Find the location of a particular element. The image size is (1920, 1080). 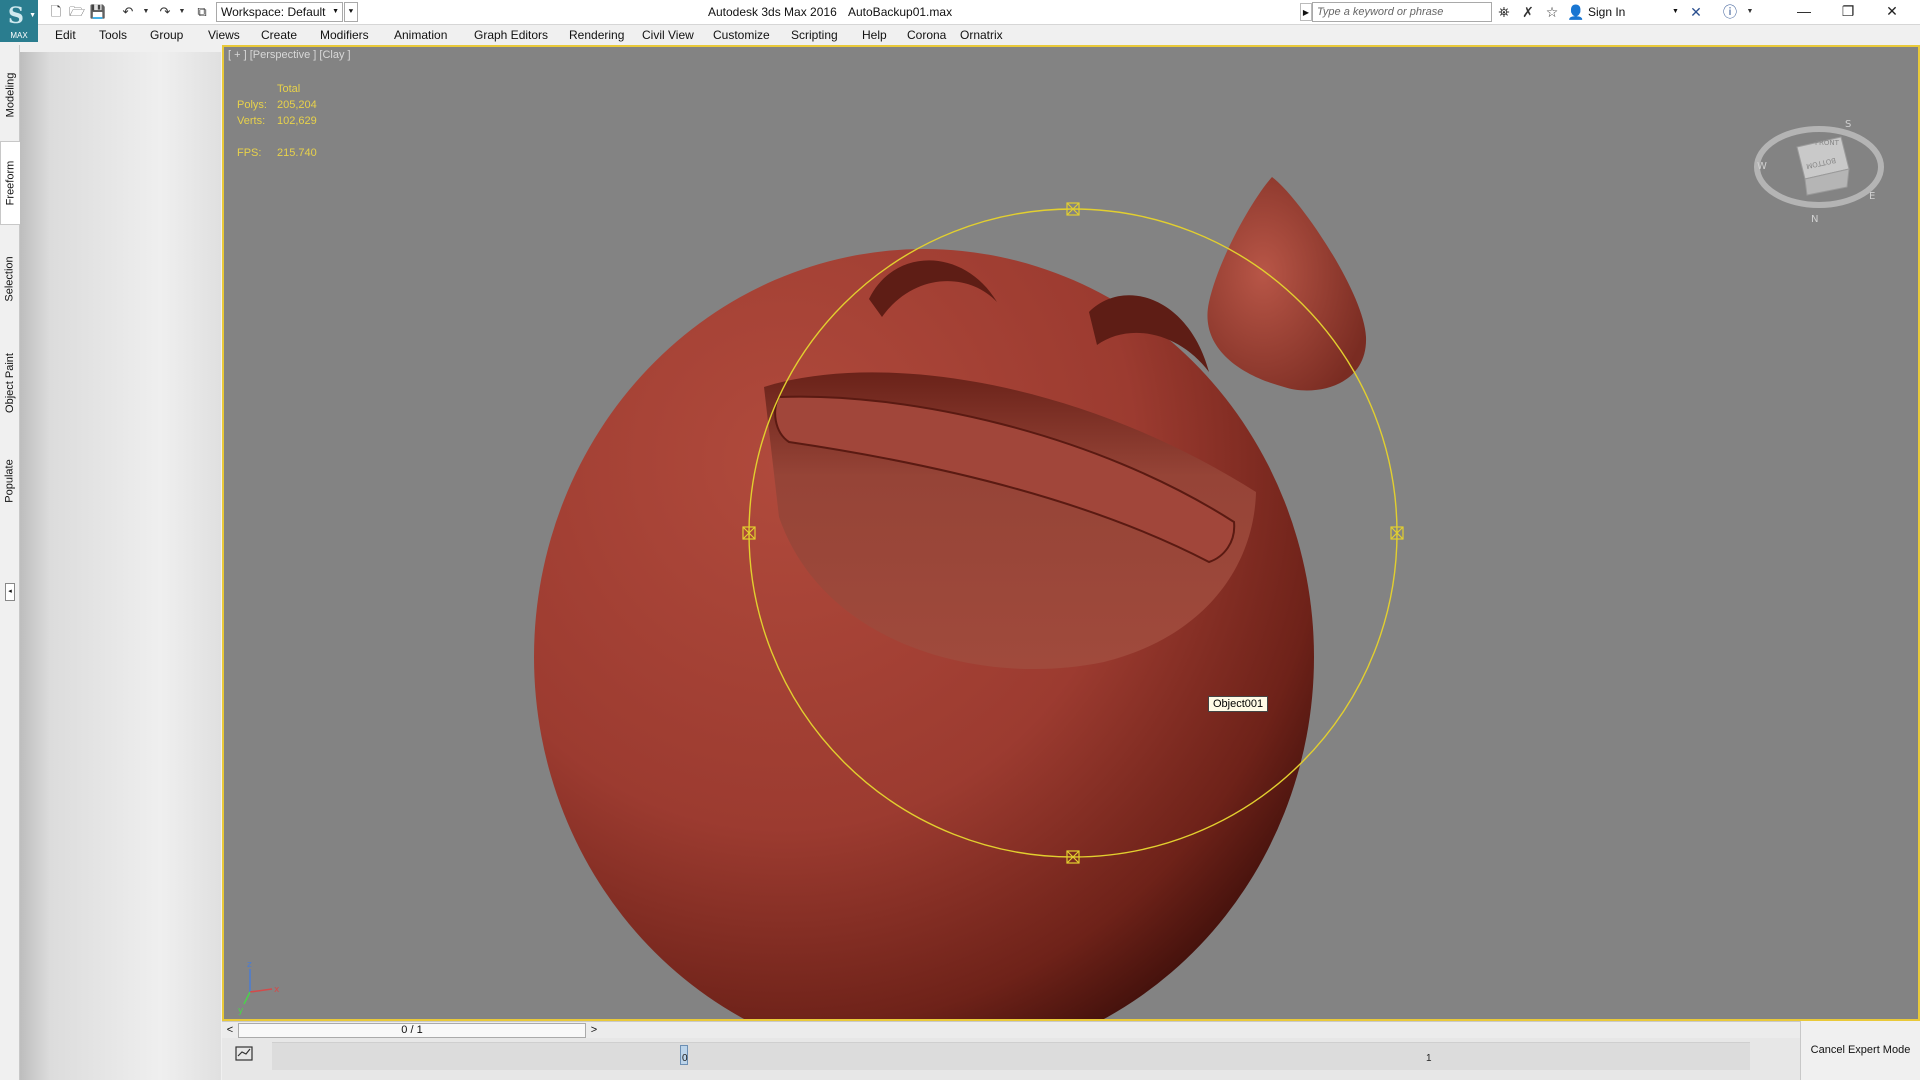

menu-tools: Tools is located at coordinates (113, 35).